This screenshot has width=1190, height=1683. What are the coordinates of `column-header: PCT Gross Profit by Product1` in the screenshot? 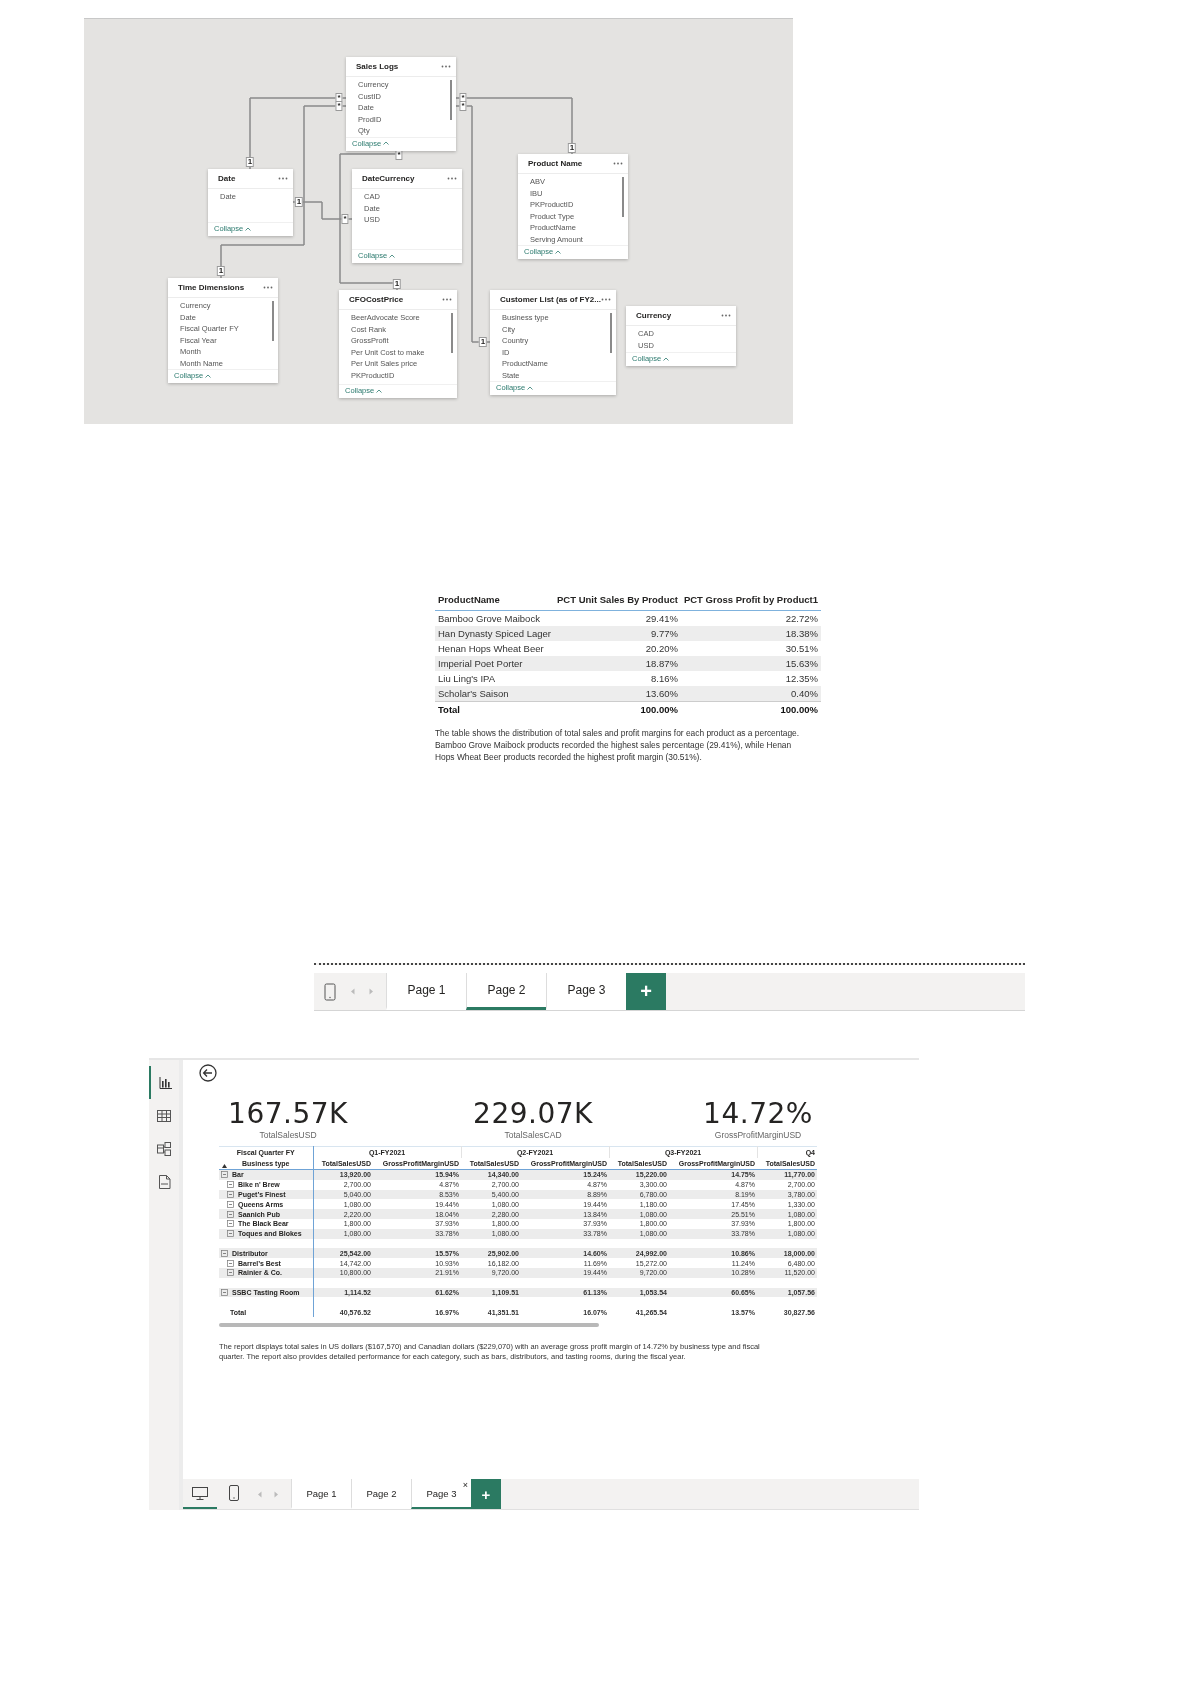 It's located at (750, 601).